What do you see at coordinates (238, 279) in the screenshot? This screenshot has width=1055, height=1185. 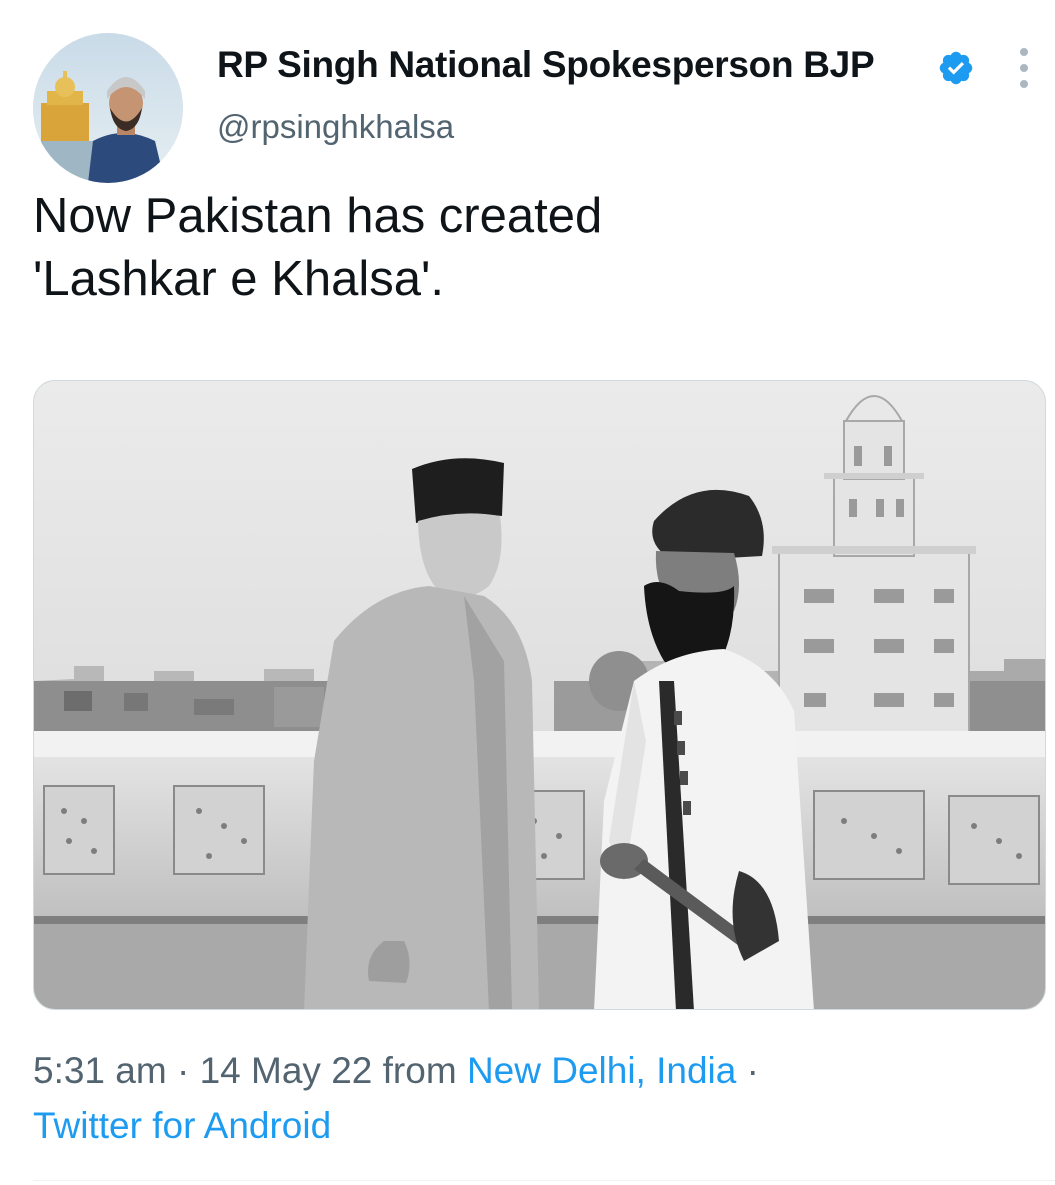 I see `tweet-text-line: 'Lashkar e Khalsa'.` at bounding box center [238, 279].